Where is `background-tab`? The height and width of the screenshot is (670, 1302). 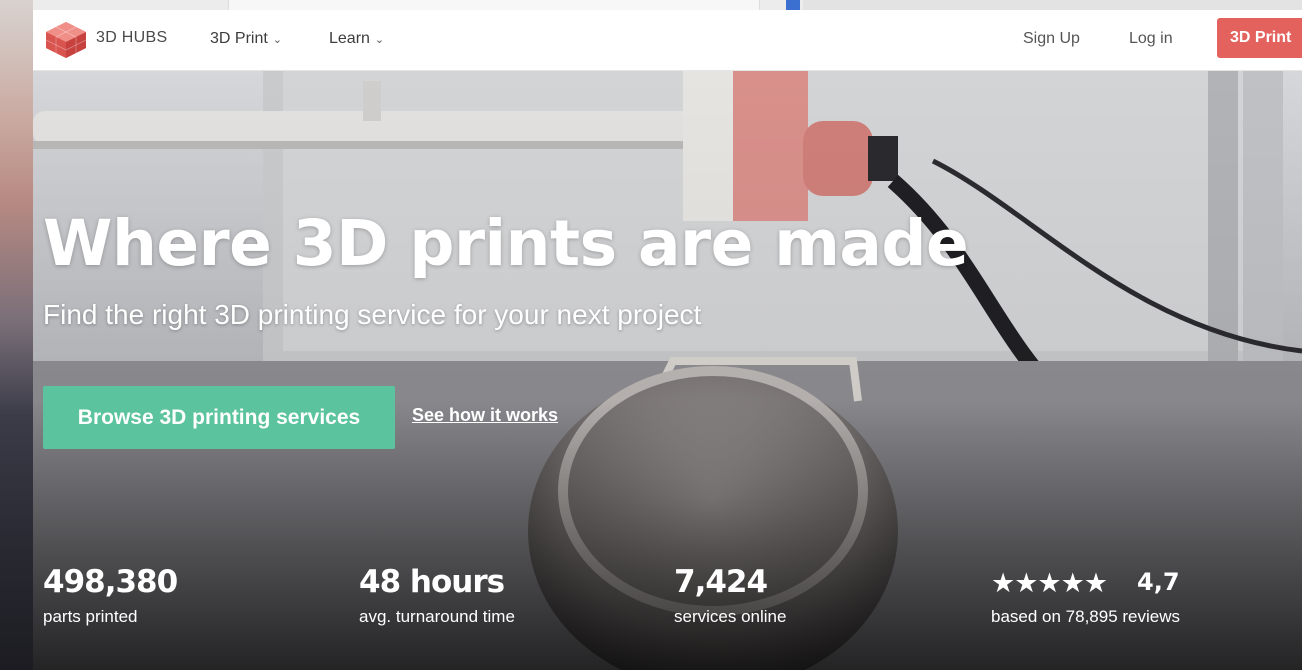
background-tab is located at coordinates (494, 5).